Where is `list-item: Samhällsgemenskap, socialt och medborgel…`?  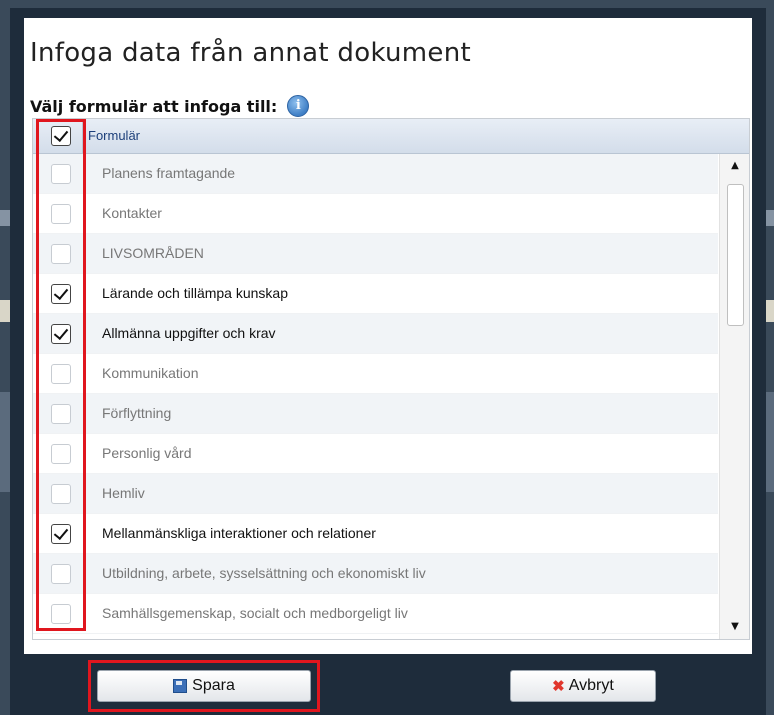 list-item: Samhällsgemenskap, socialt och medborgel… is located at coordinates (375, 614).